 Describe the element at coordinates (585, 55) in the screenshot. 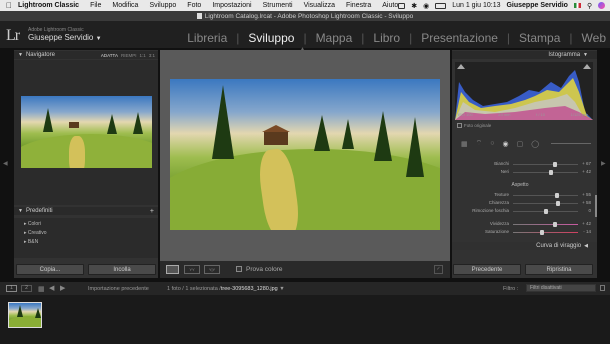

I see `collapse-triangle-icon: ▼` at that location.